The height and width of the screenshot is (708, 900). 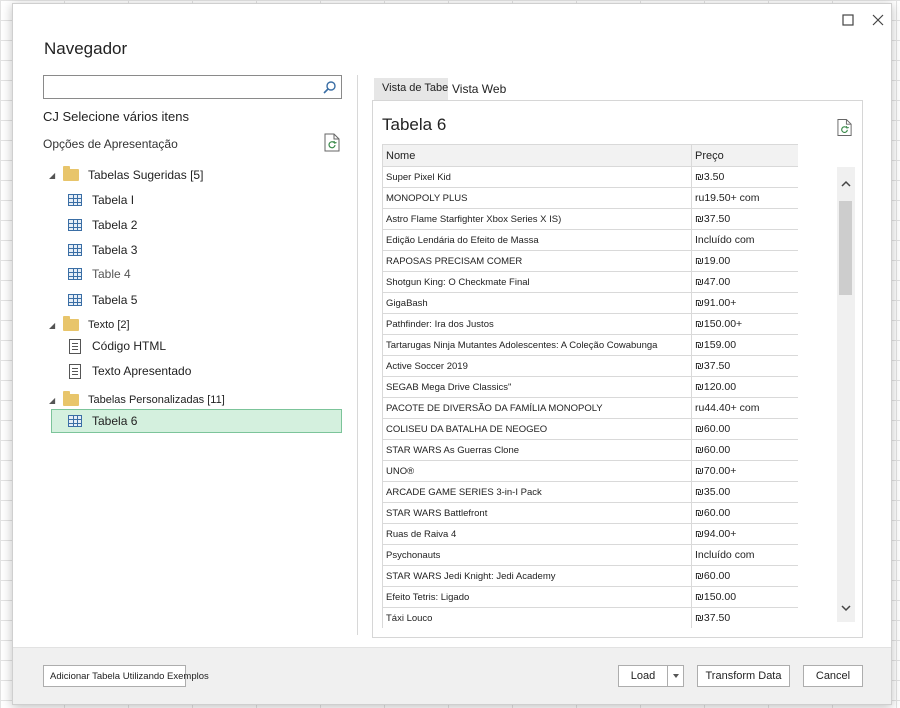 I want to click on table-row: UNO® ₪70.00+, so click(x=590, y=471).